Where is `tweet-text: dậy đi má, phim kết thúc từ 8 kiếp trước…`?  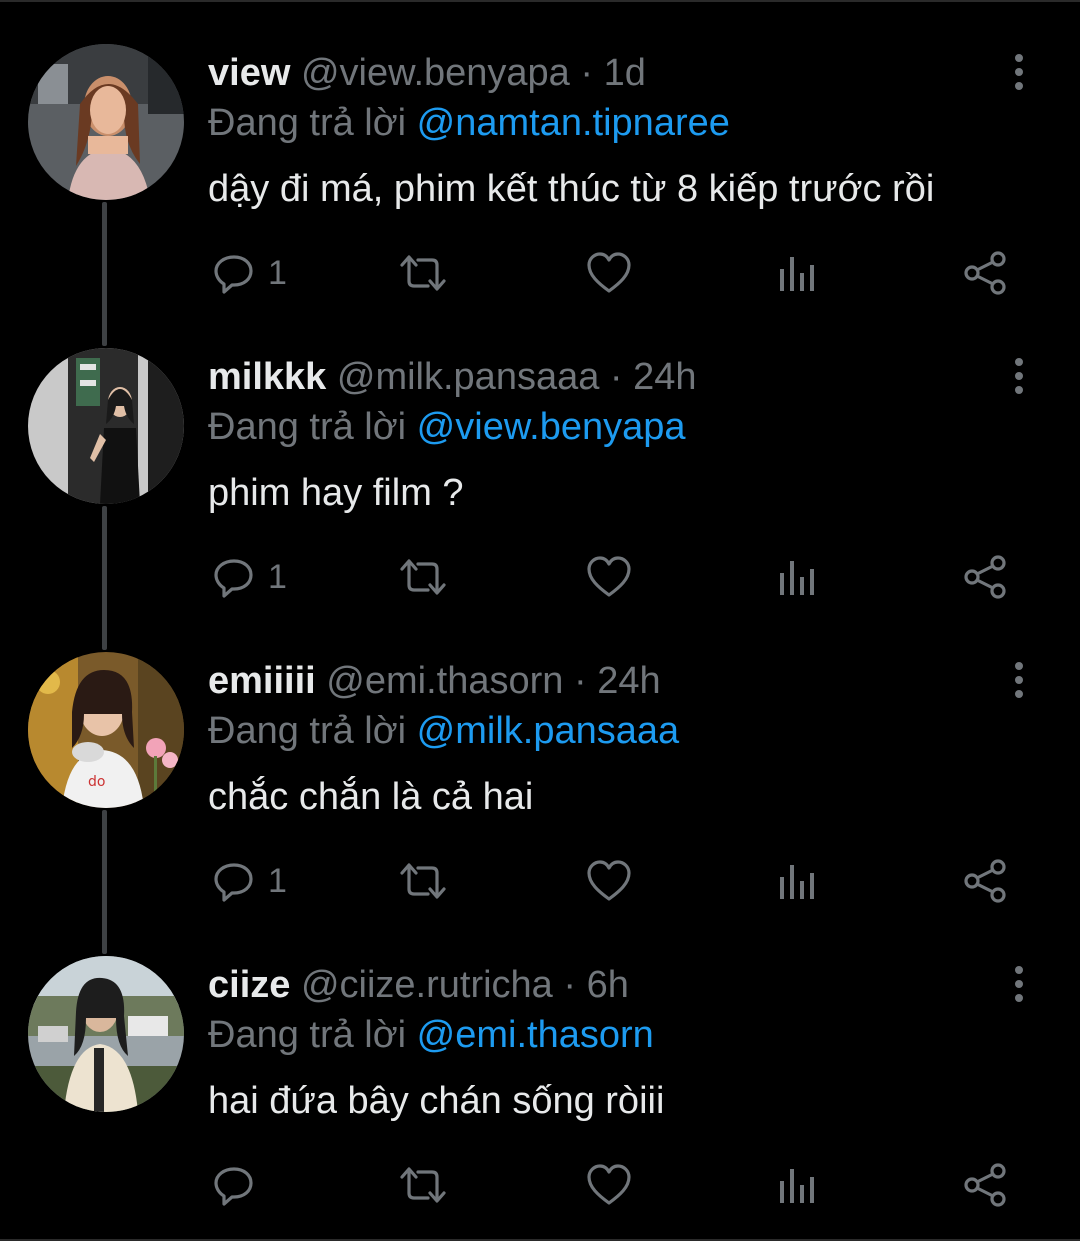
tweet-text: dậy đi má, phim kết thúc từ 8 kiếp trước… is located at coordinates (571, 189).